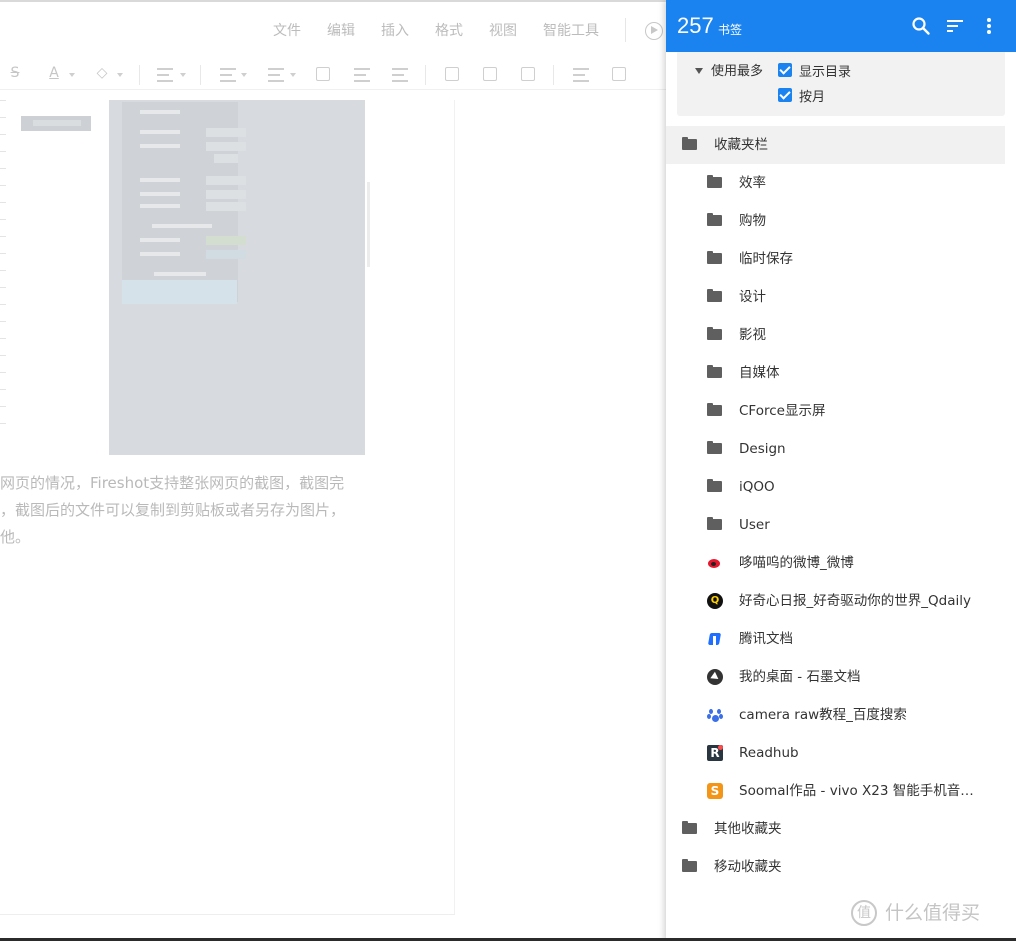  I want to click on menu-divider, so click(625, 30).